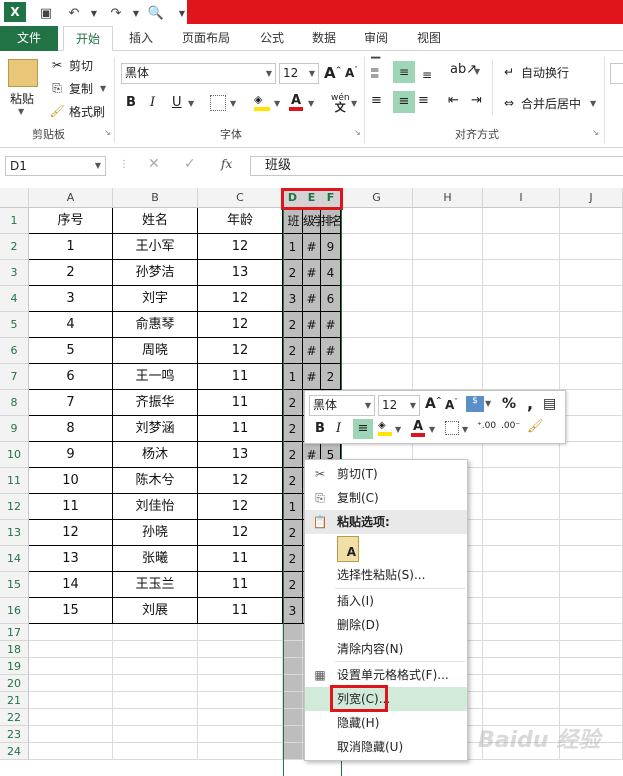  Describe the element at coordinates (363, 429) in the screenshot. I see `mini-center-icon: ≡` at that location.